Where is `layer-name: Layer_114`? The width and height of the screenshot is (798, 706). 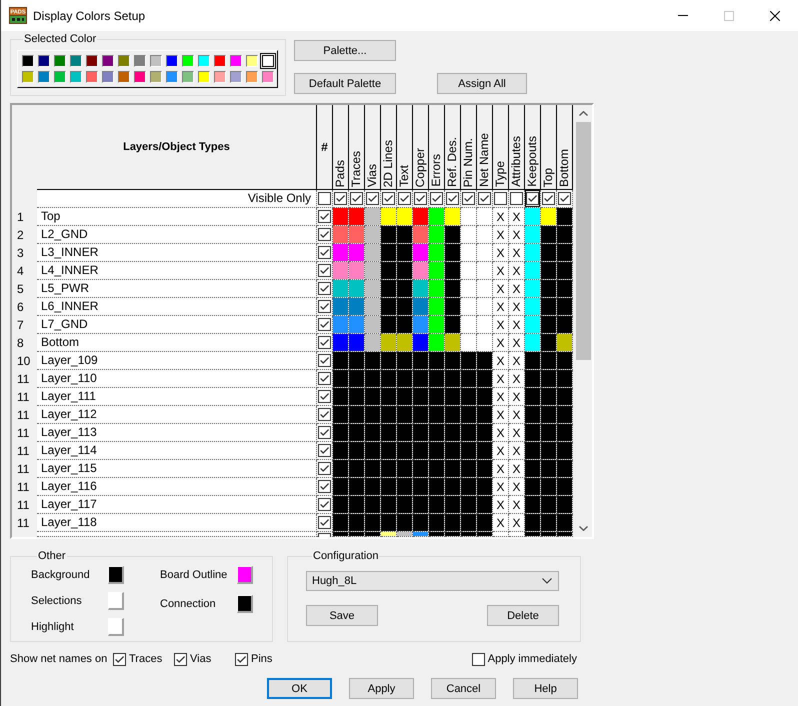
layer-name: Layer_114 is located at coordinates (177, 451).